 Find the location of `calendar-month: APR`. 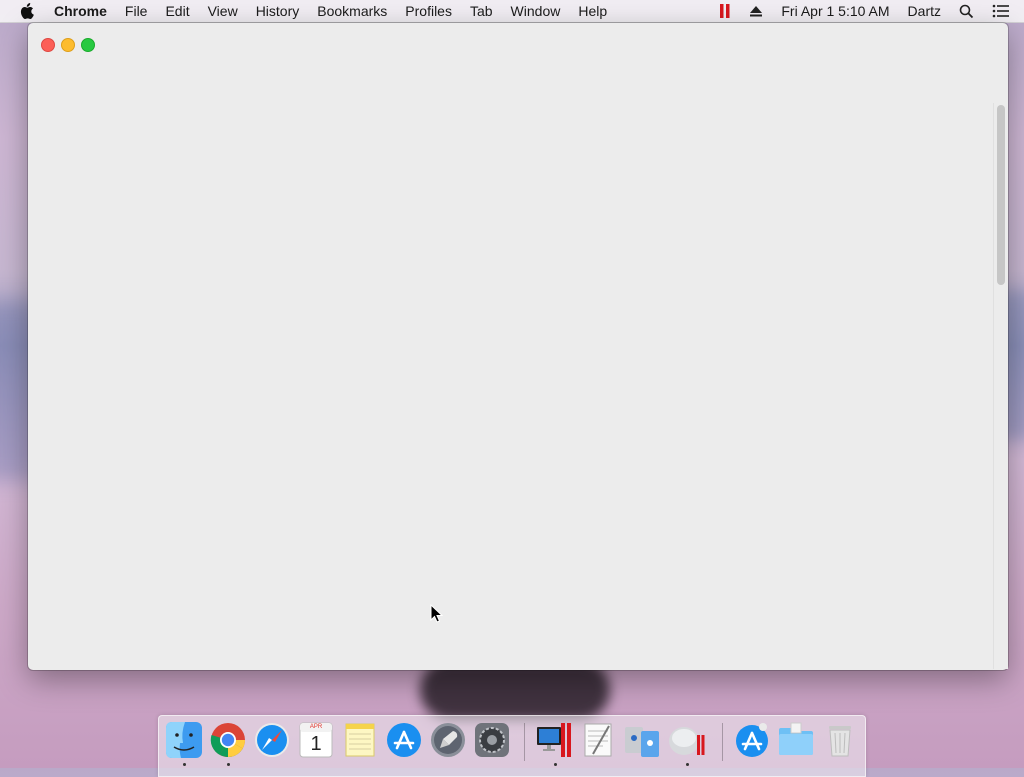

calendar-month: APR is located at coordinates (316, 727).